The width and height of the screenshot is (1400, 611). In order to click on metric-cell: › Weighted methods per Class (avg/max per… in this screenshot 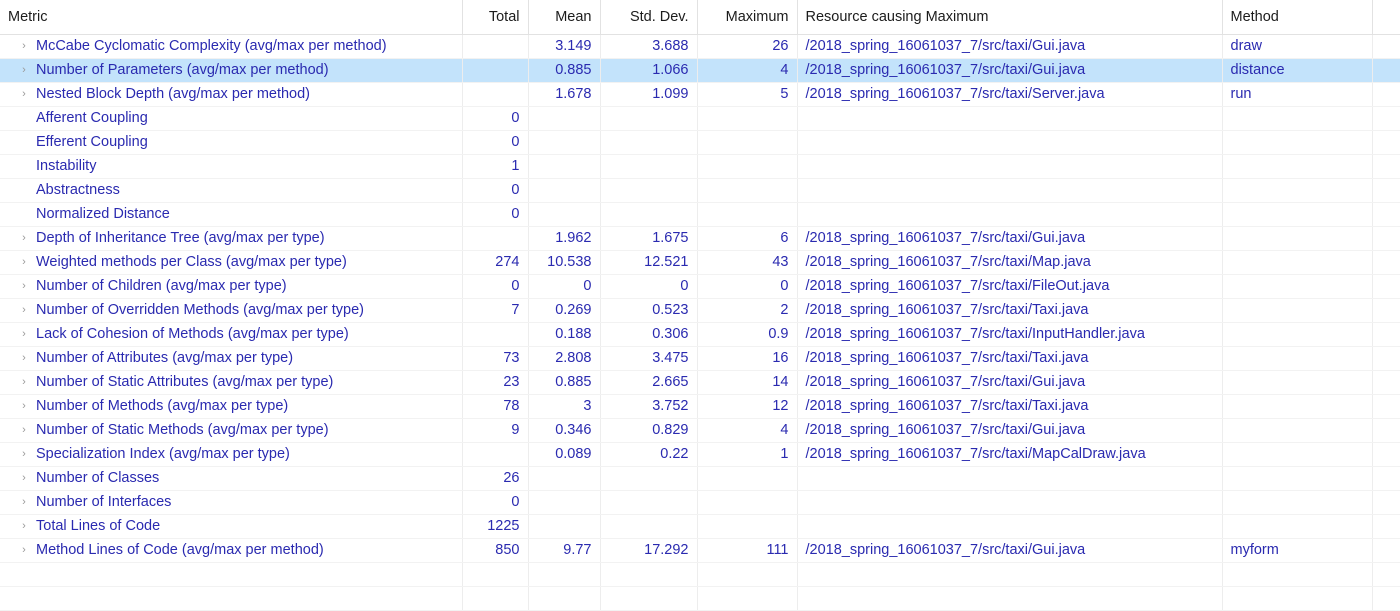, I will do `click(231, 262)`.